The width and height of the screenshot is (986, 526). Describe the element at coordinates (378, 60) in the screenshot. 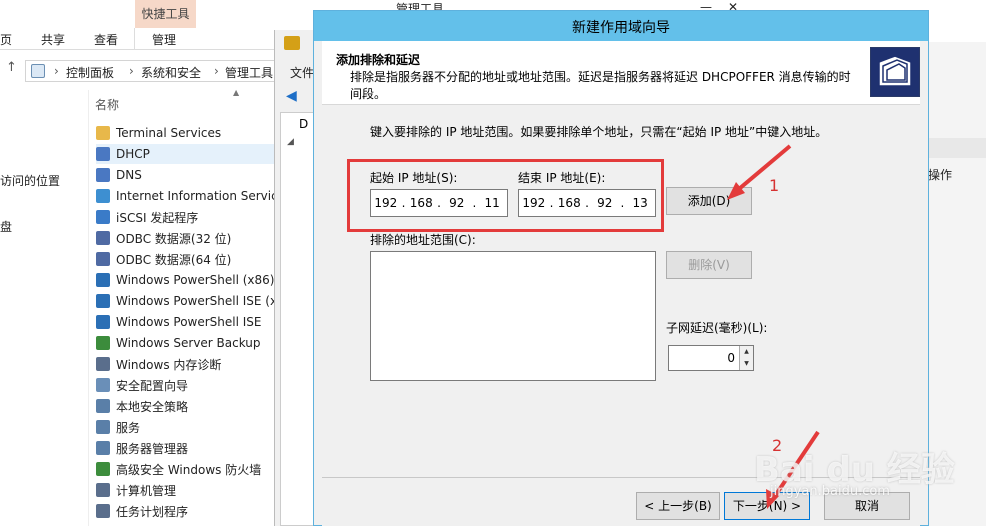

I see `header-title: 添加排除和延迟` at that location.